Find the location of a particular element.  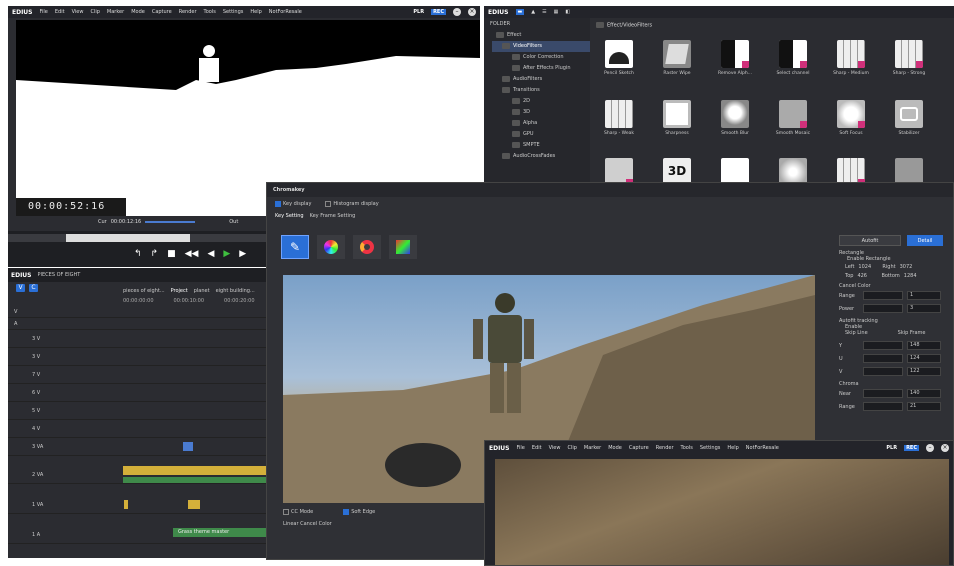

track-icon: V is located at coordinates (20, 288).